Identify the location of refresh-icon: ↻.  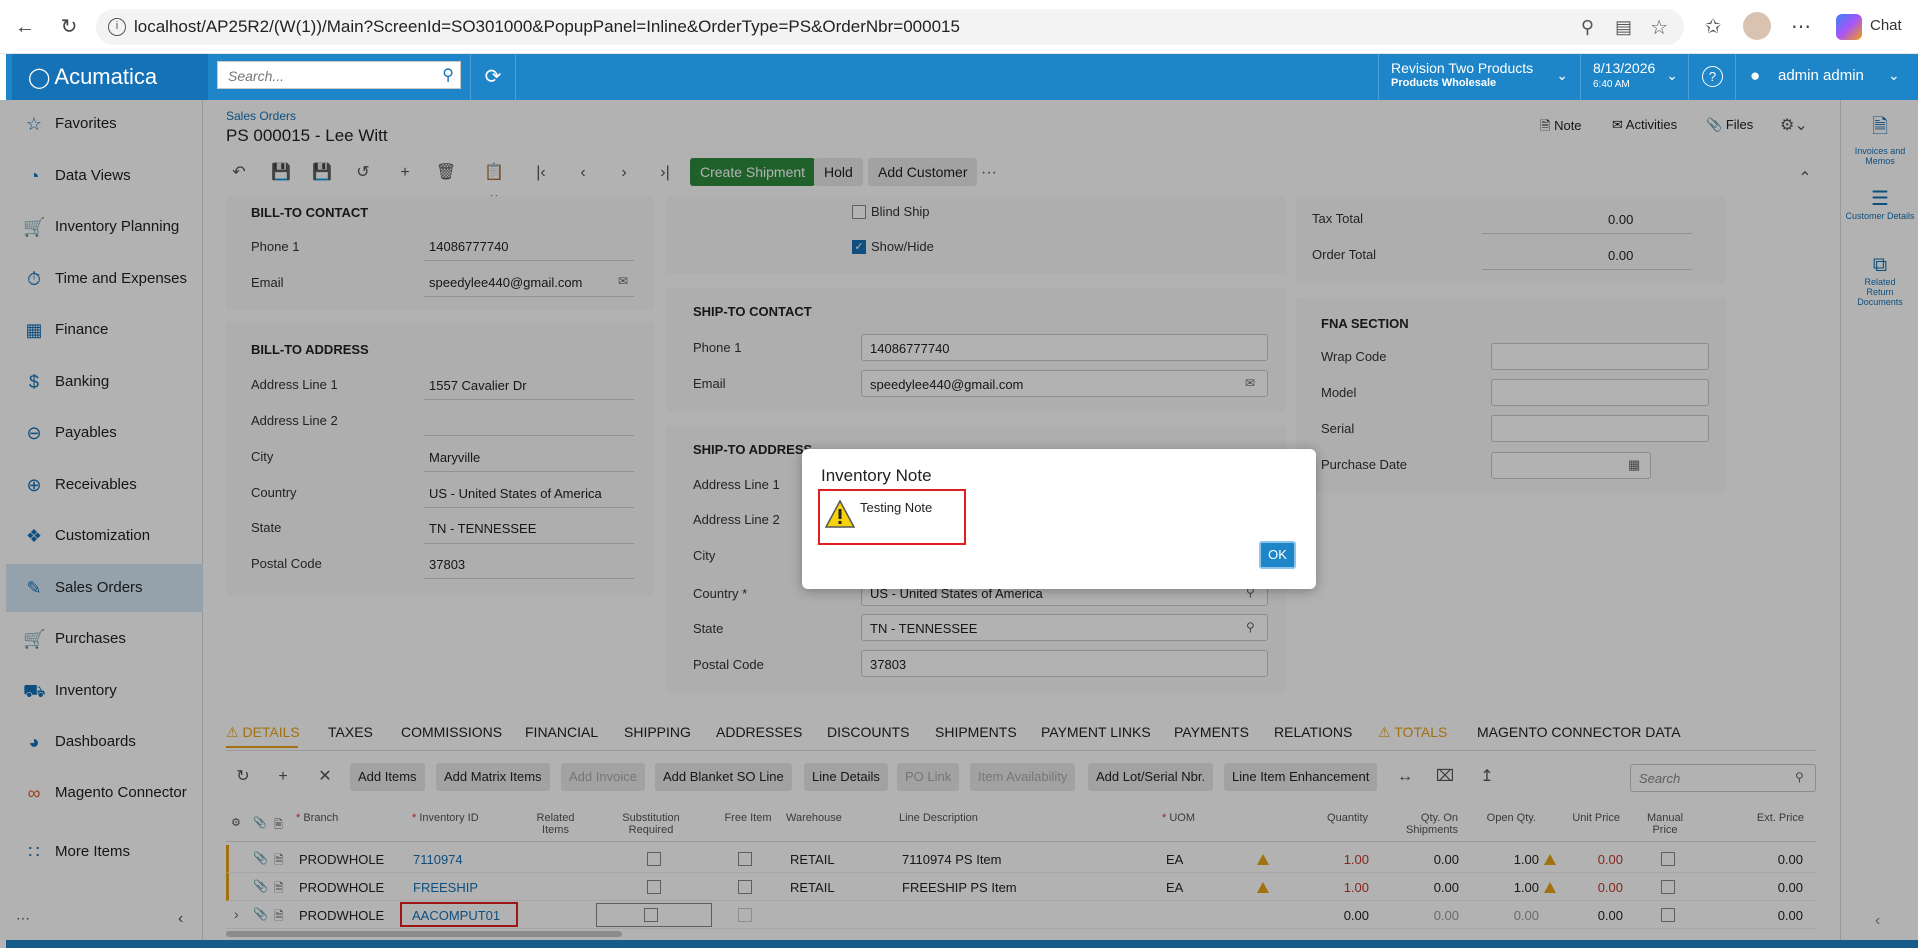
(69, 27).